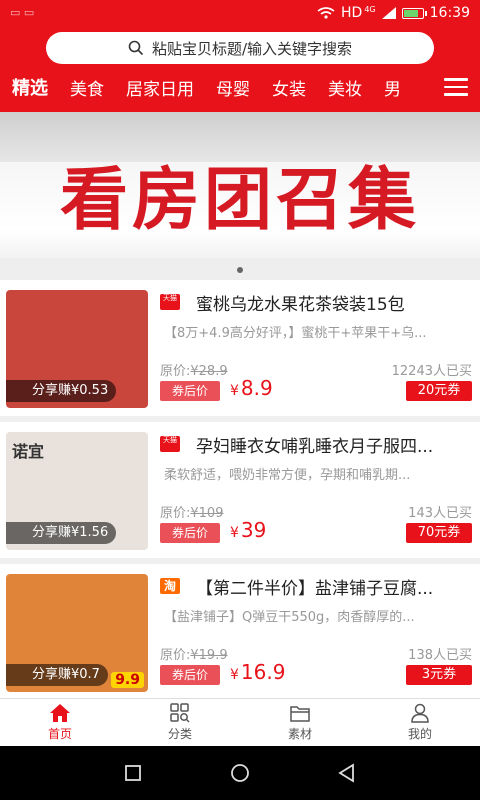  I want to click on product-title: 蜜桃乌龙水果花茶袋装15包, so click(335, 302).